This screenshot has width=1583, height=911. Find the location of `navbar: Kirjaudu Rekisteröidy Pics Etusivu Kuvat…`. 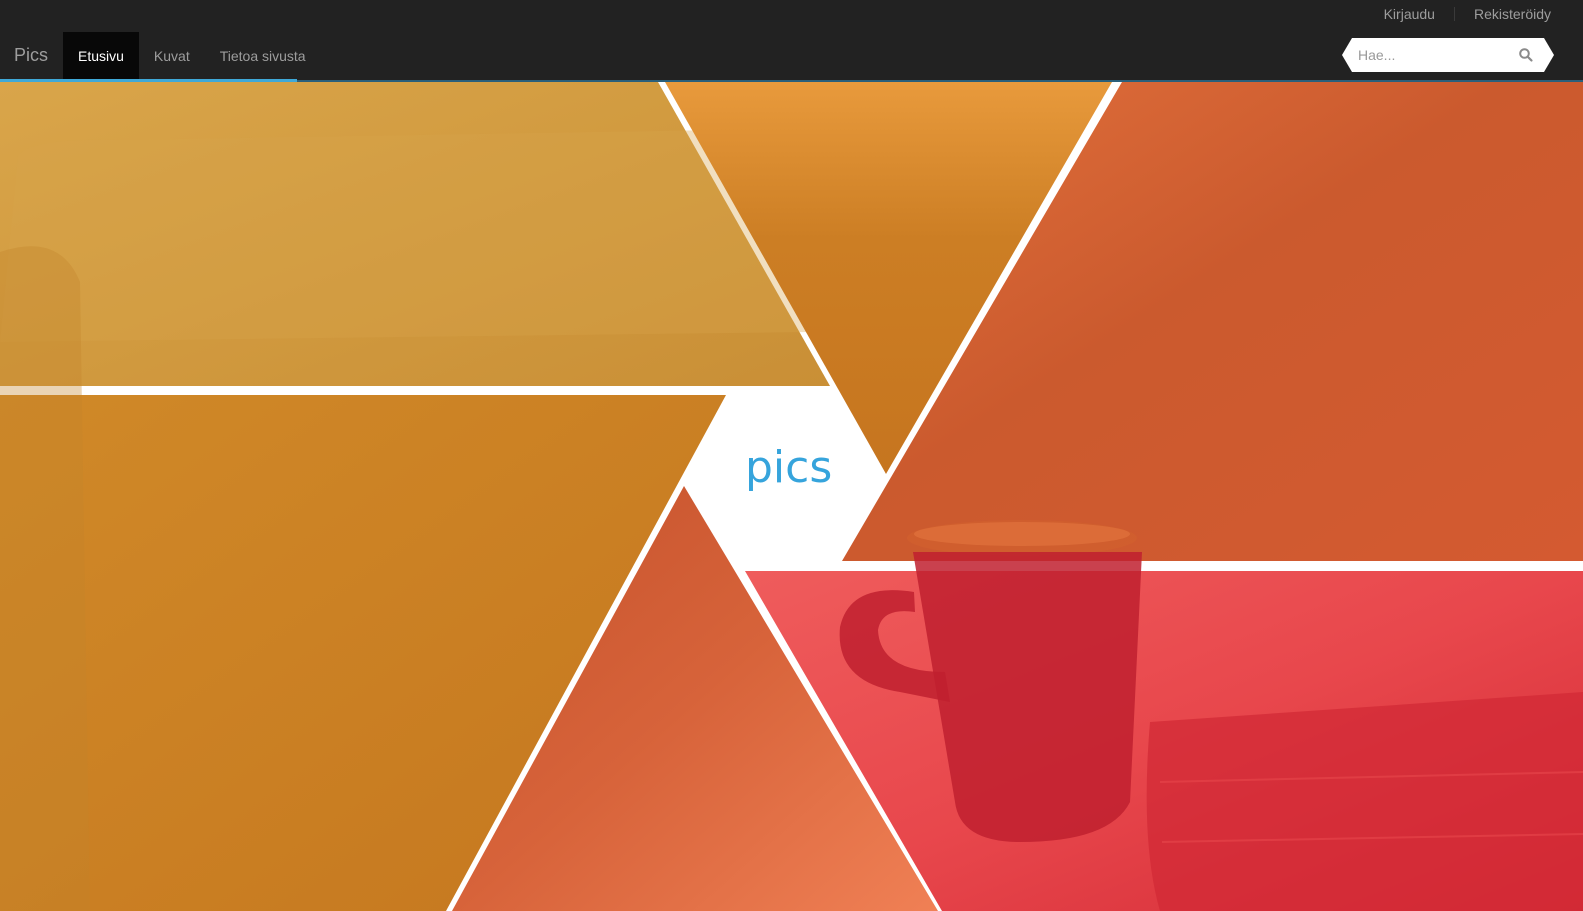

navbar: Kirjaudu Rekisteröidy Pics Etusivu Kuvat… is located at coordinates (791, 41).